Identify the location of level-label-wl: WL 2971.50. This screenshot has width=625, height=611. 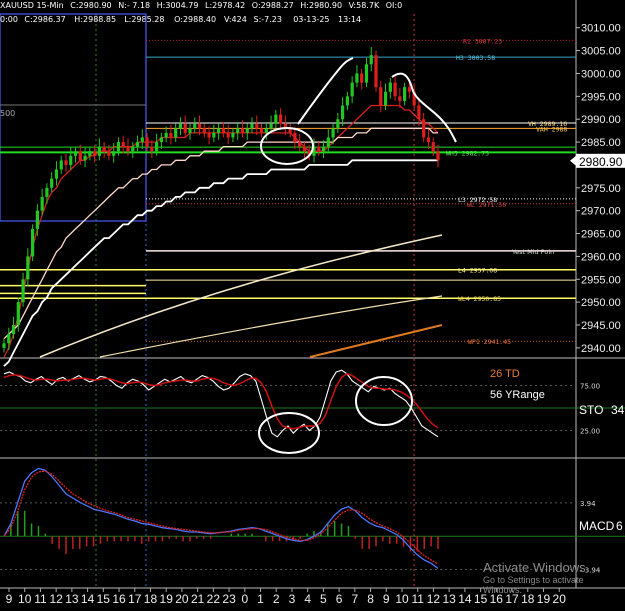
(486, 205).